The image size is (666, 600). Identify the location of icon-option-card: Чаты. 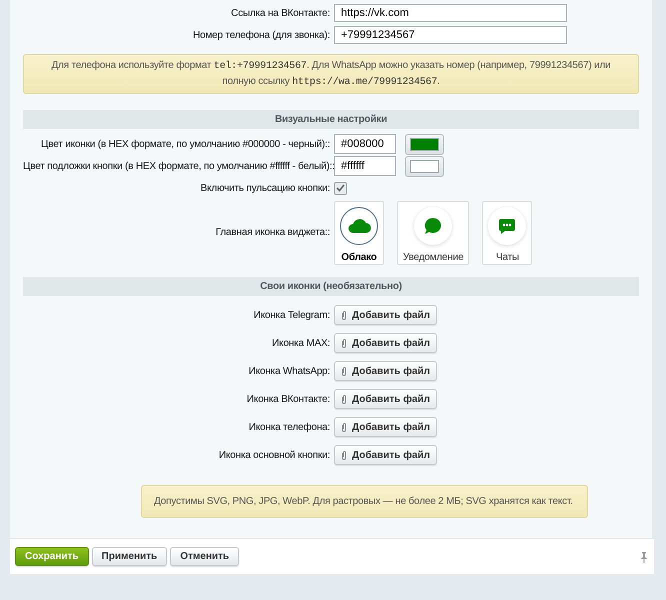
(507, 233).